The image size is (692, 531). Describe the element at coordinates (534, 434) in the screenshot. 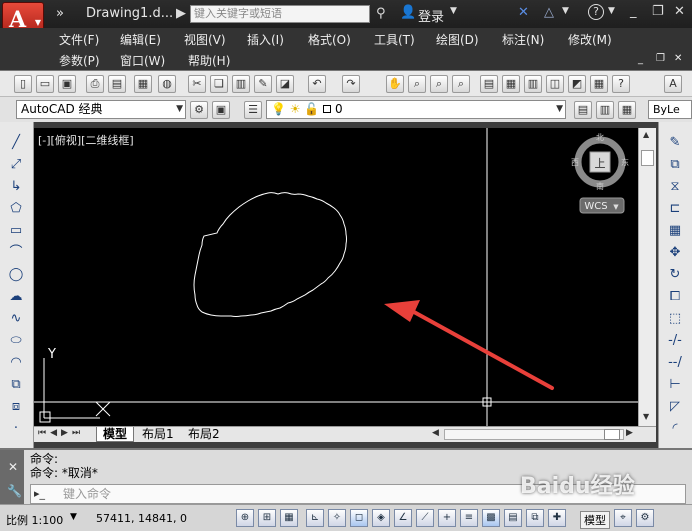

I see `horizontal-scroll-track` at that location.